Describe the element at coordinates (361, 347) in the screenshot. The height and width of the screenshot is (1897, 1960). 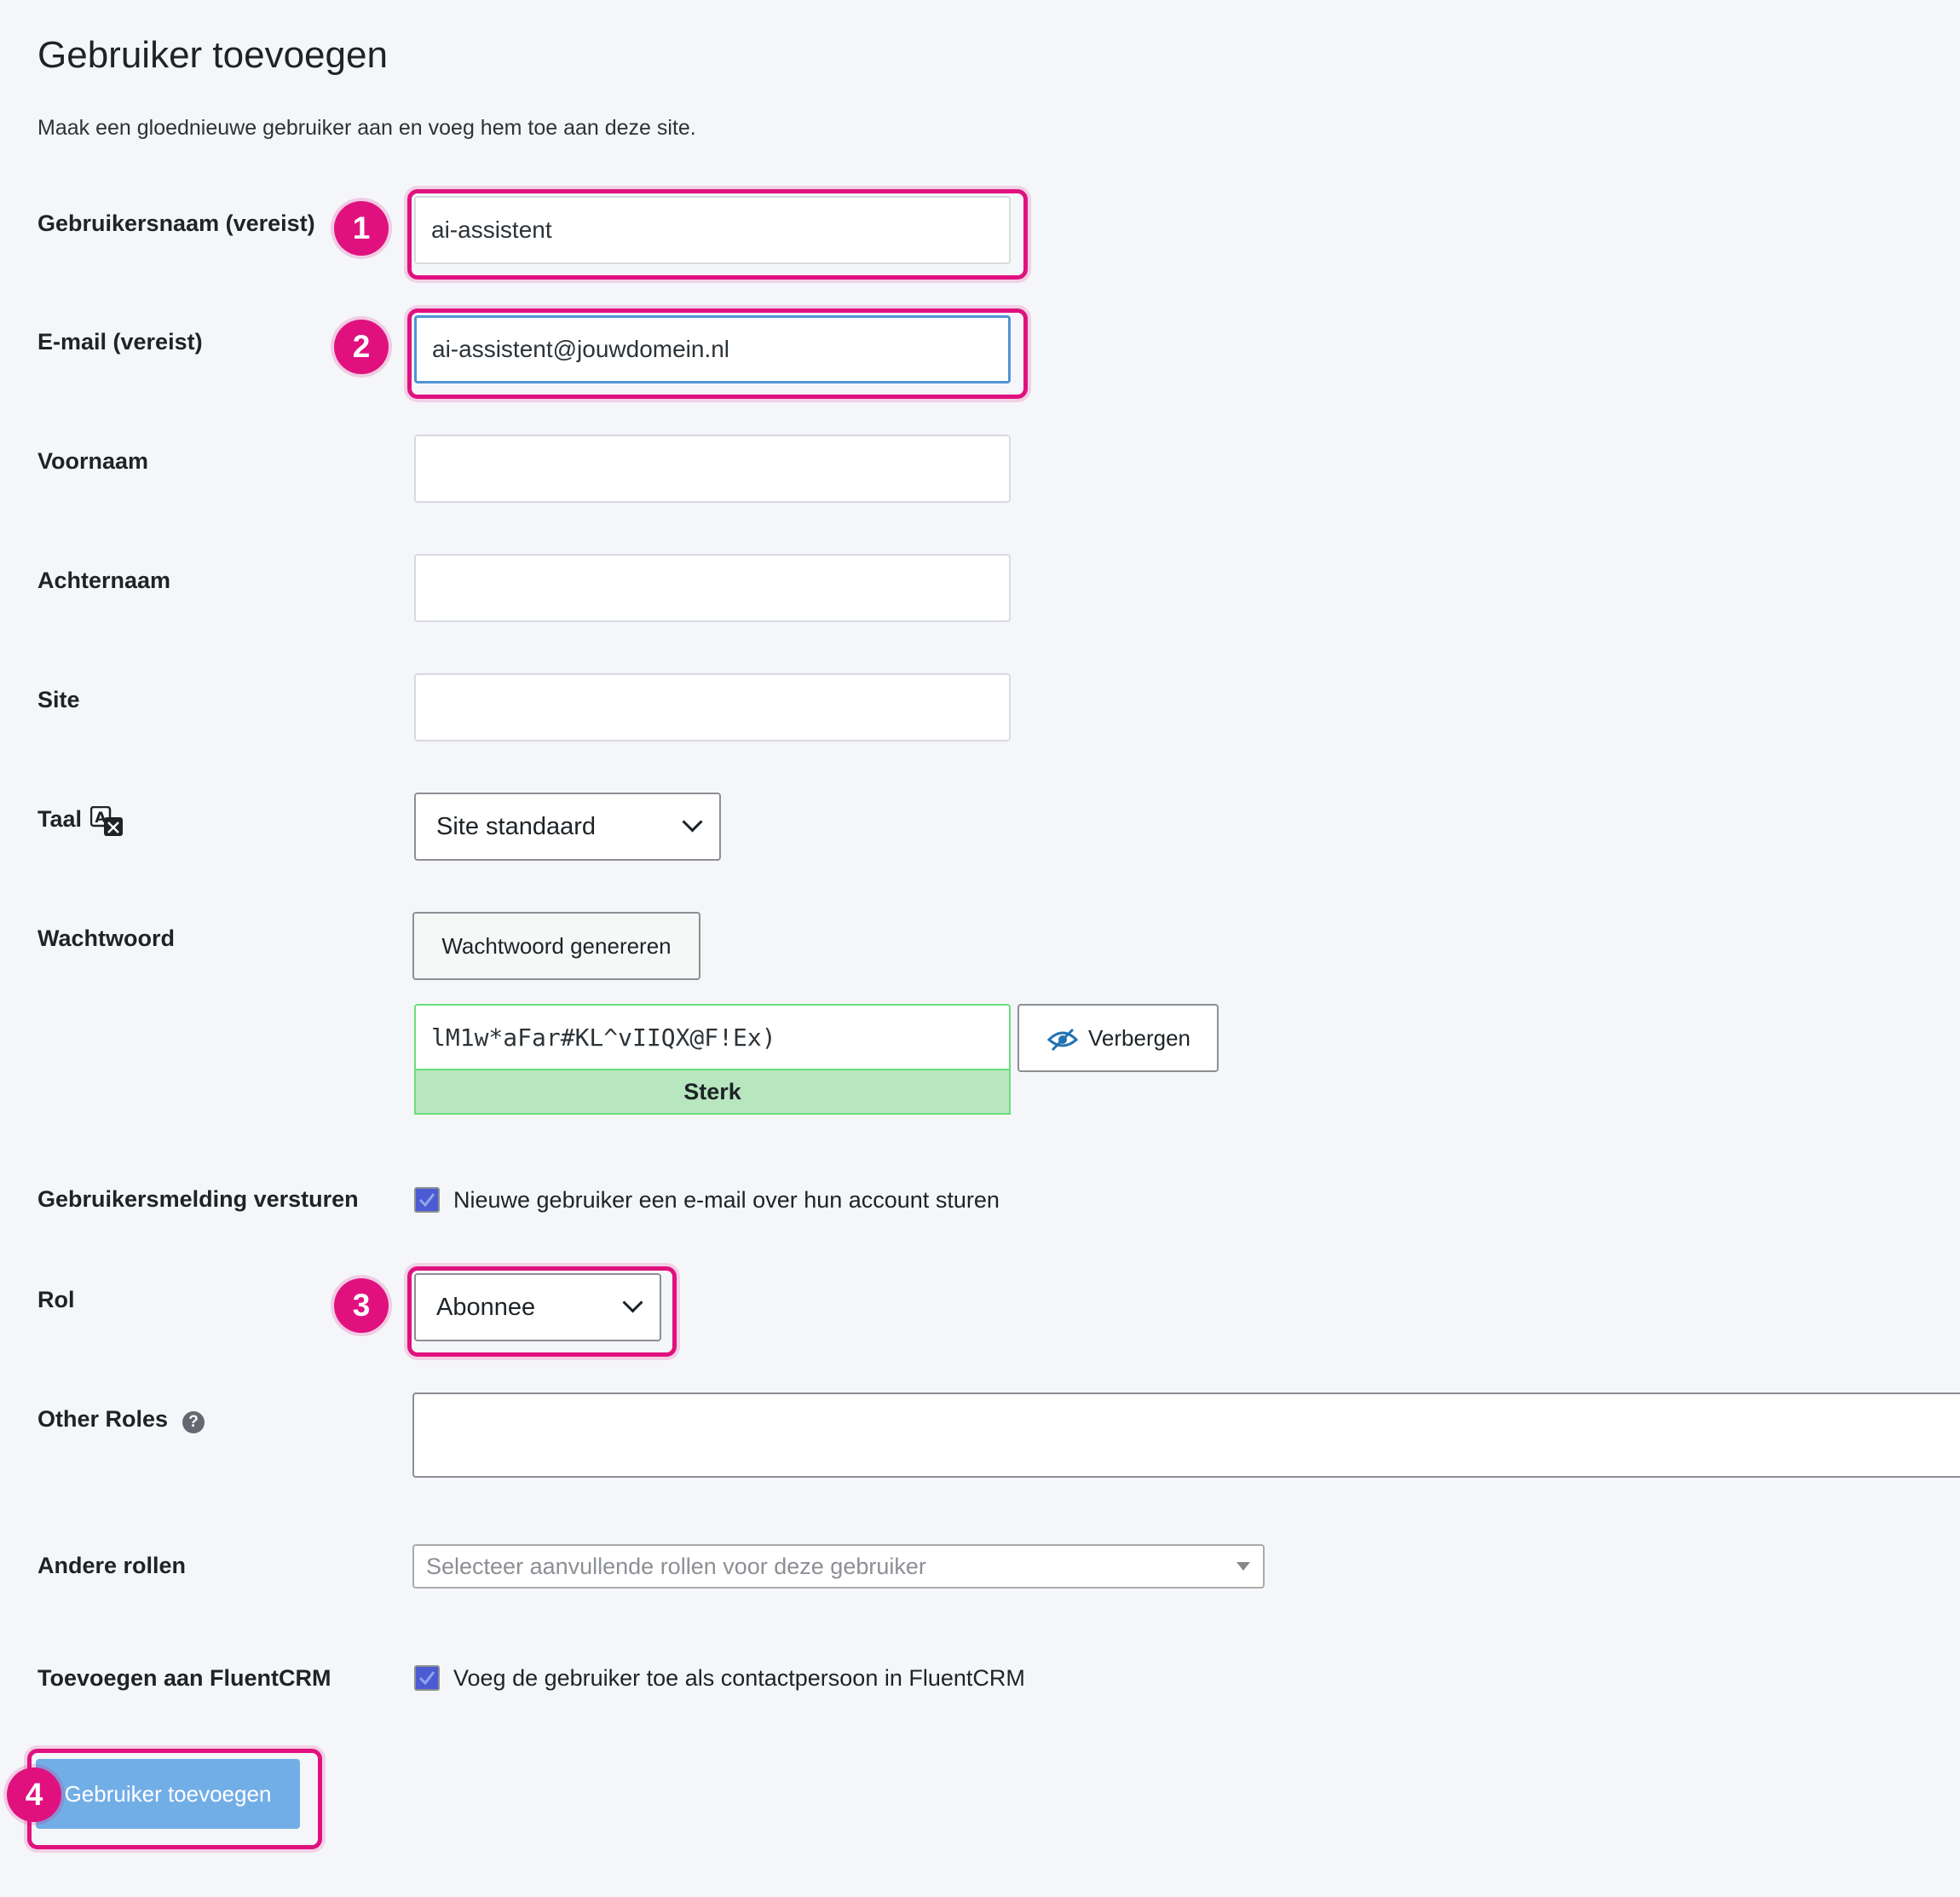
I see `annotation-badge-2: 2` at that location.